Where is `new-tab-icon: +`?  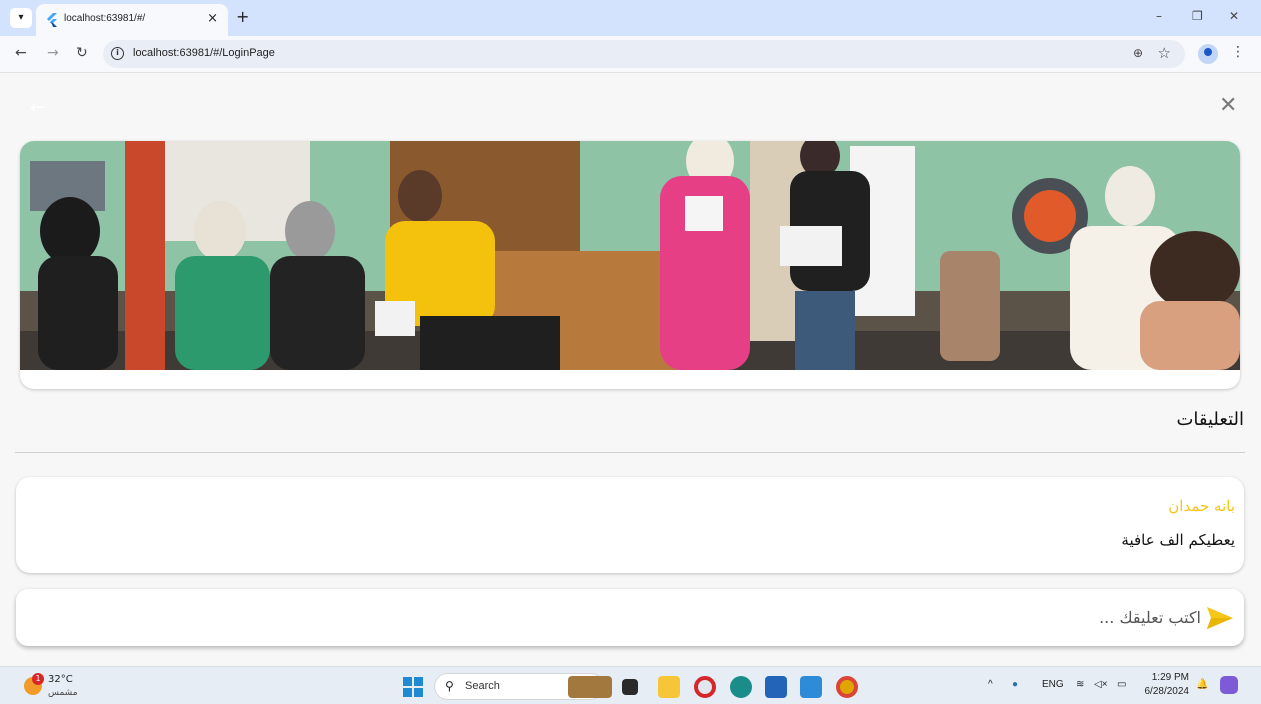
new-tab-icon: + is located at coordinates (242, 16).